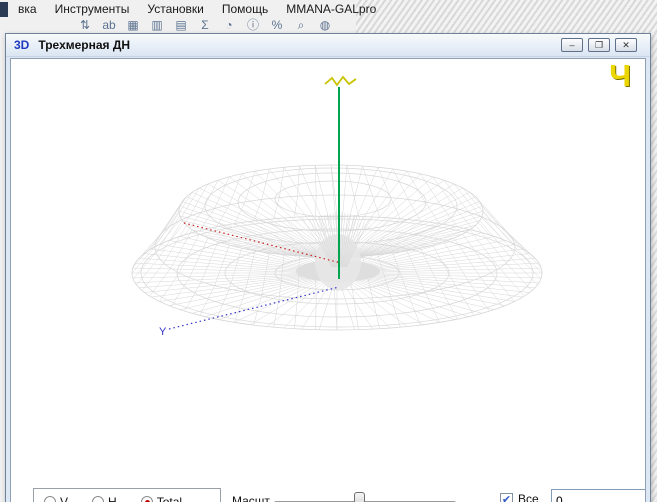 This screenshot has width=657, height=502. What do you see at coordinates (98, 499) in the screenshot?
I see `radio-h-circle` at bounding box center [98, 499].